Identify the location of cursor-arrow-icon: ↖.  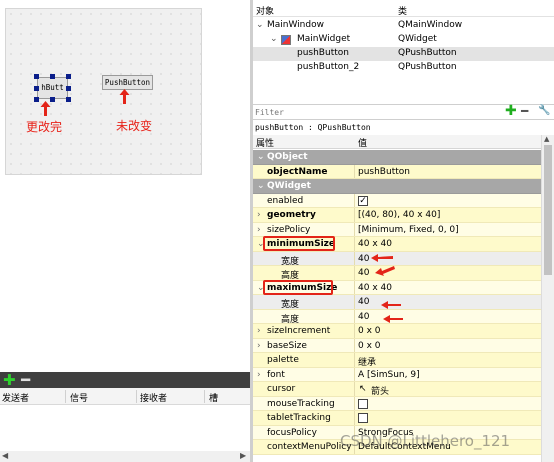
(363, 389).